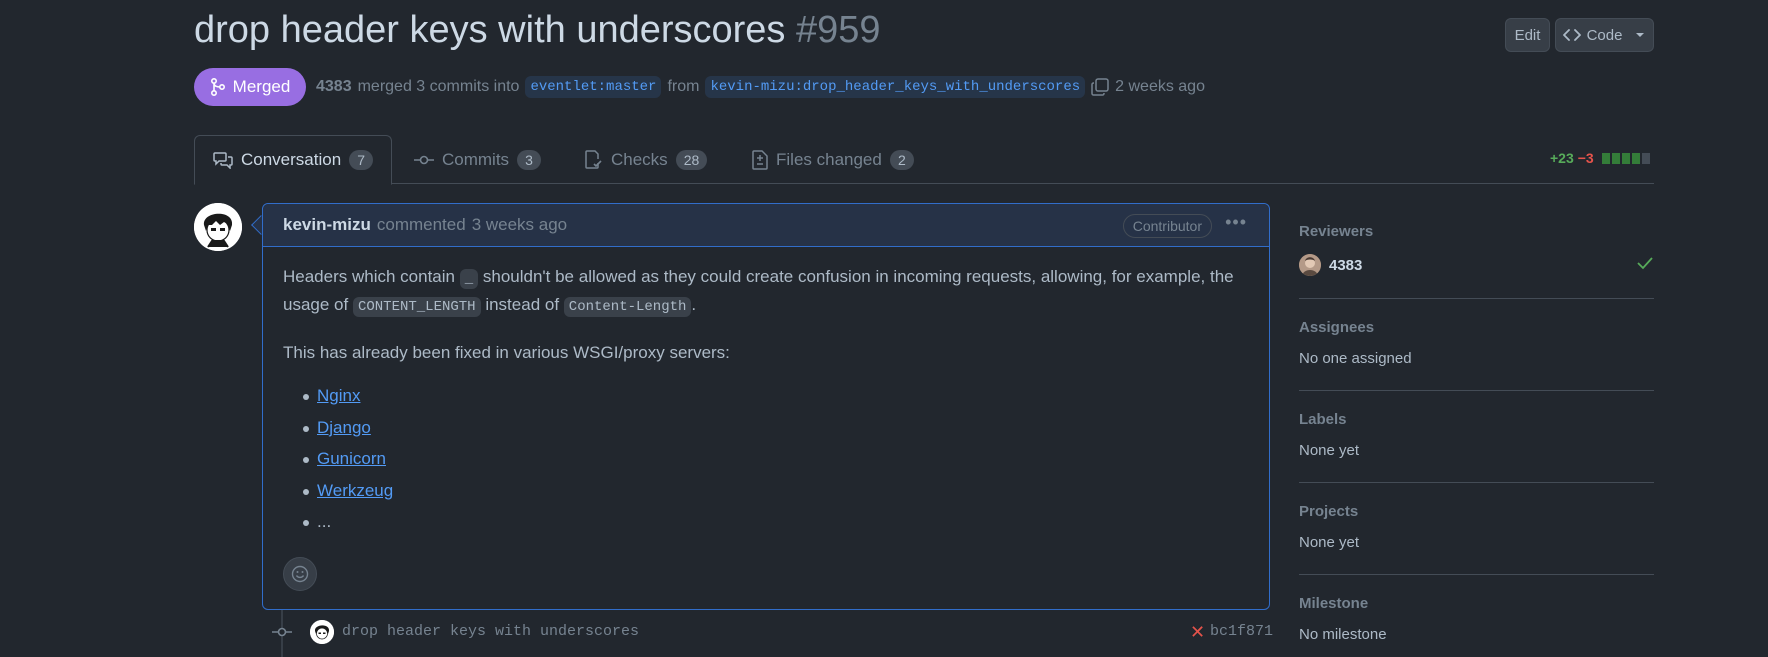  I want to click on git-merge-icon, so click(217, 87).